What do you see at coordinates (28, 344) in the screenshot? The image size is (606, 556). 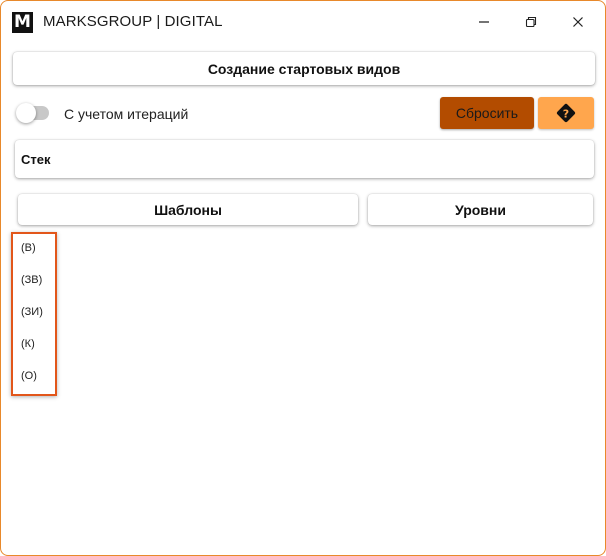 I see `list-item: (К)` at bounding box center [28, 344].